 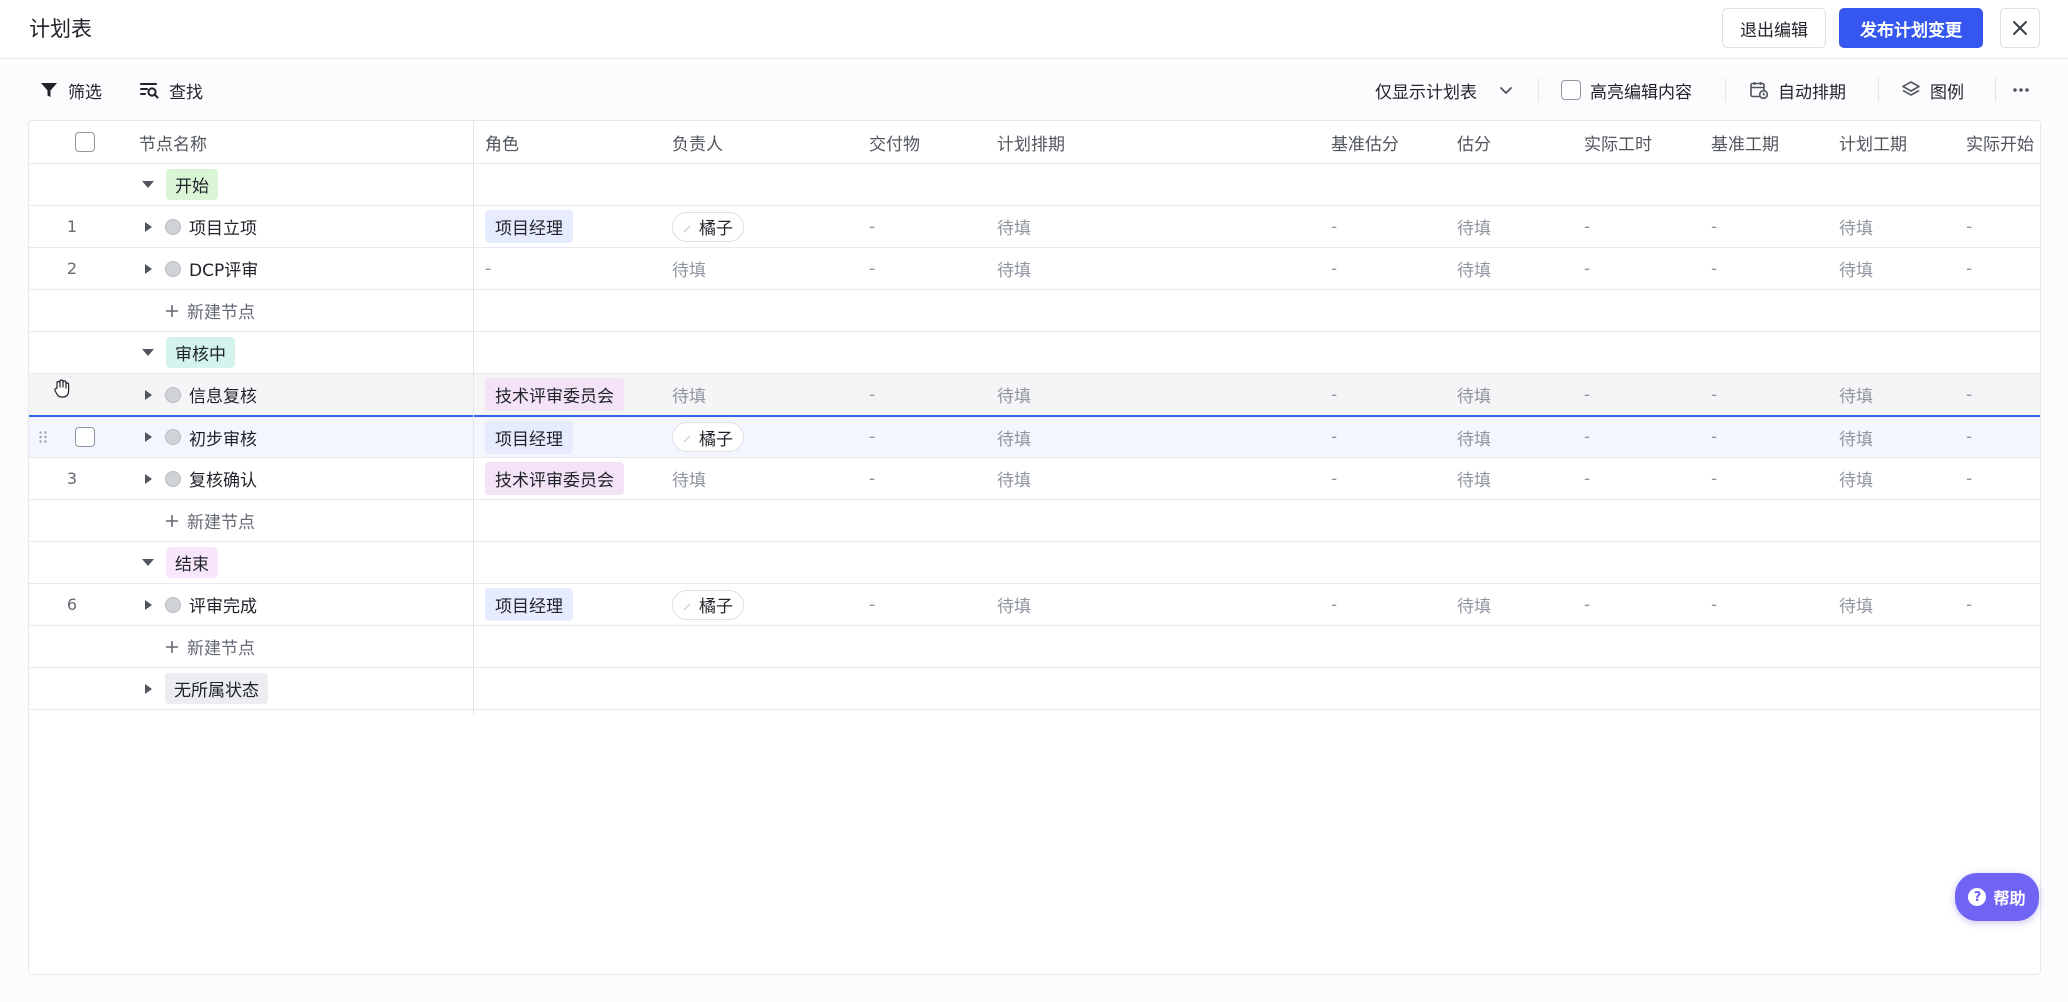 I want to click on node-name-cell: 项目立项, so click(x=201, y=226).